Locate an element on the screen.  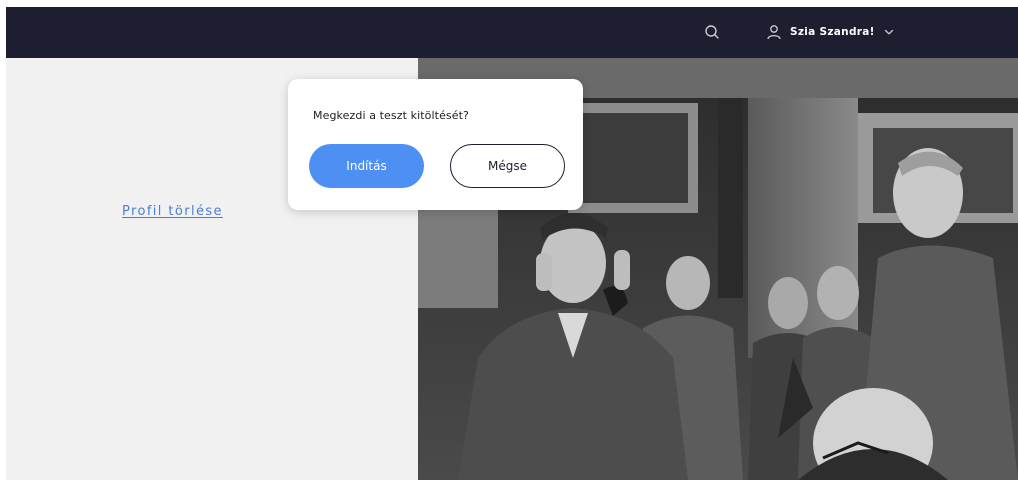
chevron-down-icon is located at coordinates (888, 32).